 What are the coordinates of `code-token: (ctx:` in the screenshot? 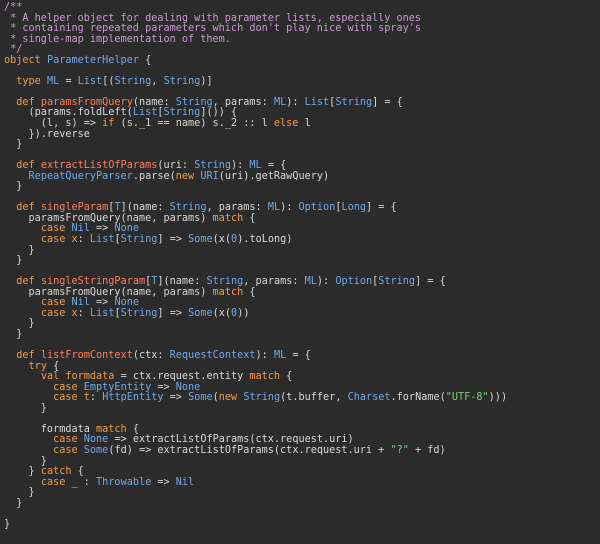 It's located at (151, 356).